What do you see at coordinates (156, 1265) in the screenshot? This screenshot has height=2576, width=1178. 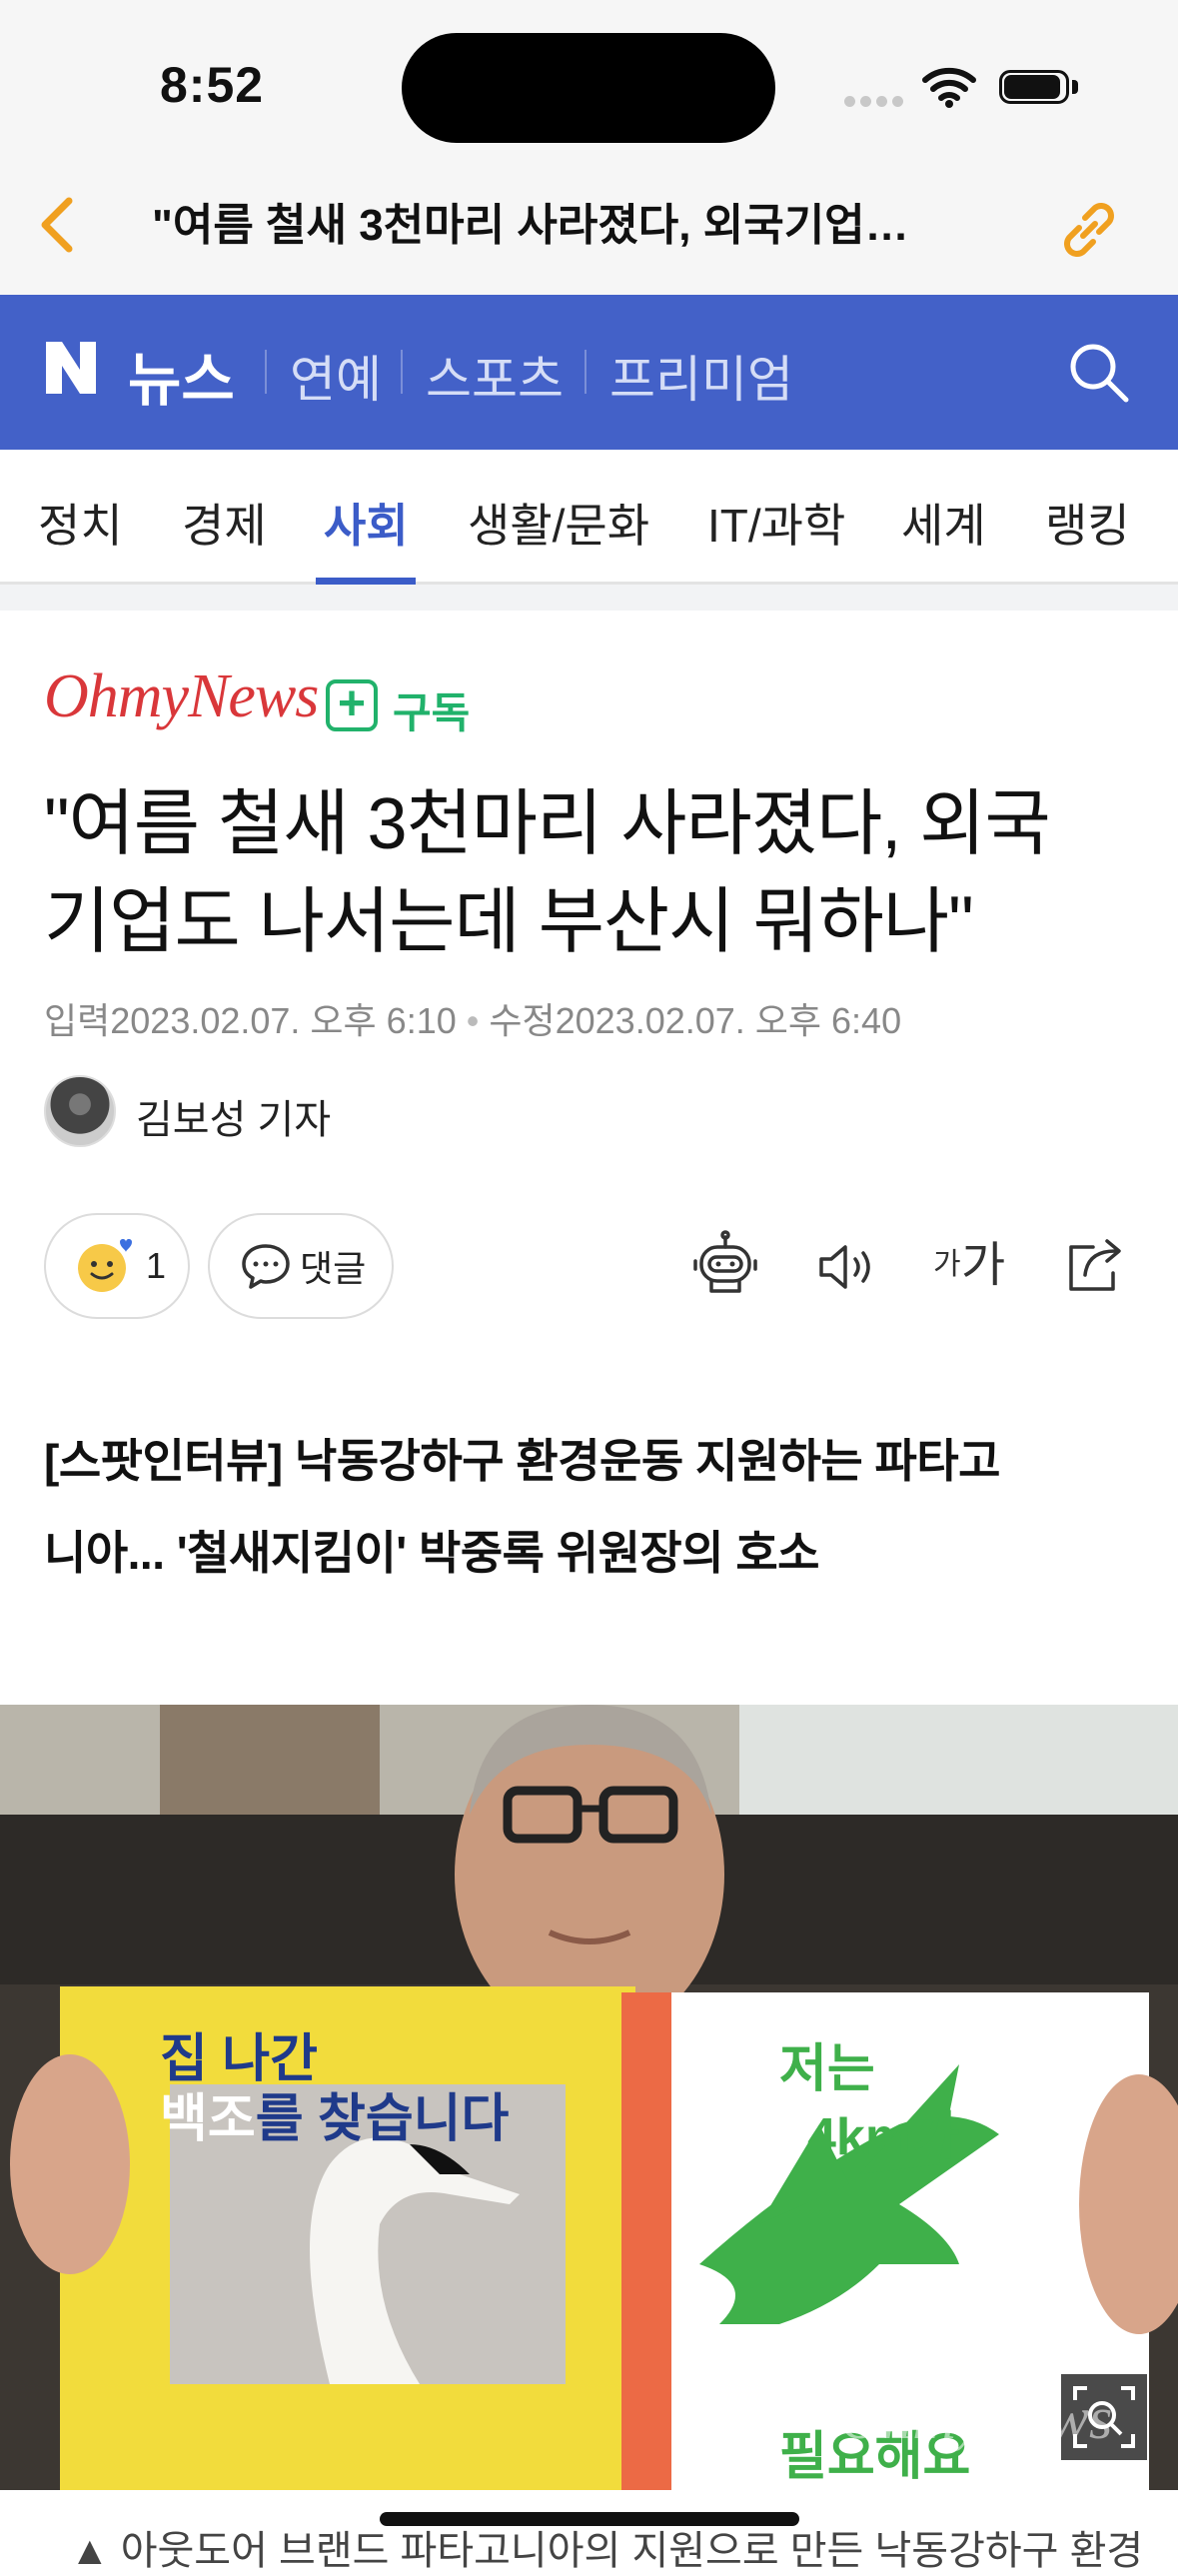 I see `reaction-count: 1` at bounding box center [156, 1265].